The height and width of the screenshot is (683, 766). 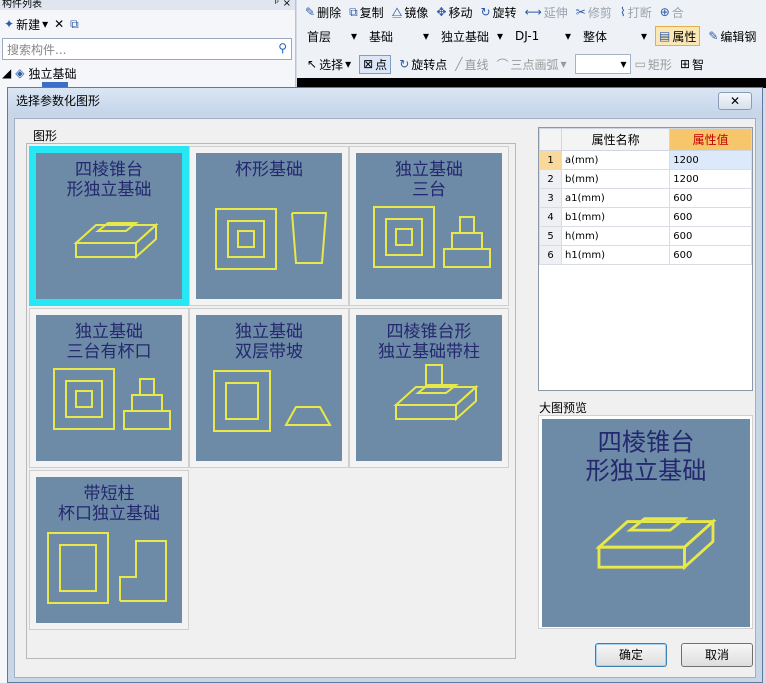 I want to click on toolbar-icon-6: ✂, so click(x=580, y=12).